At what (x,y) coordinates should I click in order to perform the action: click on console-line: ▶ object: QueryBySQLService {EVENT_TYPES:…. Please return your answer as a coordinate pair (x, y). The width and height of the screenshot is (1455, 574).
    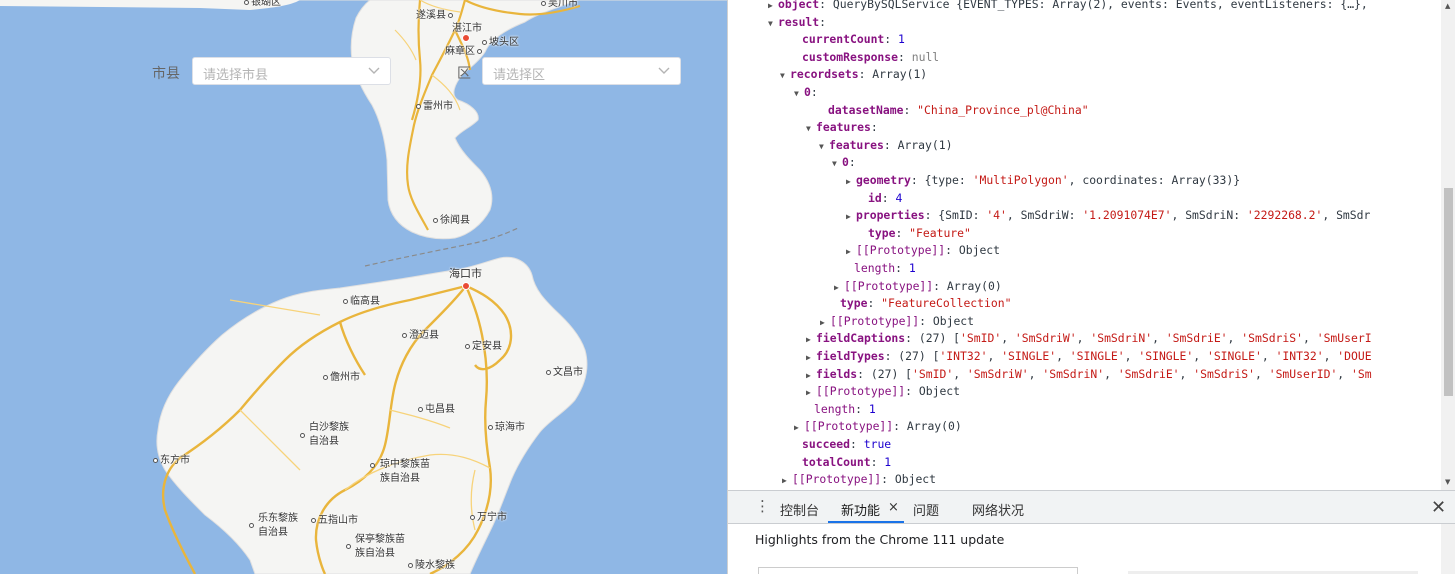
    Looking at the image, I should click on (1068, 7).